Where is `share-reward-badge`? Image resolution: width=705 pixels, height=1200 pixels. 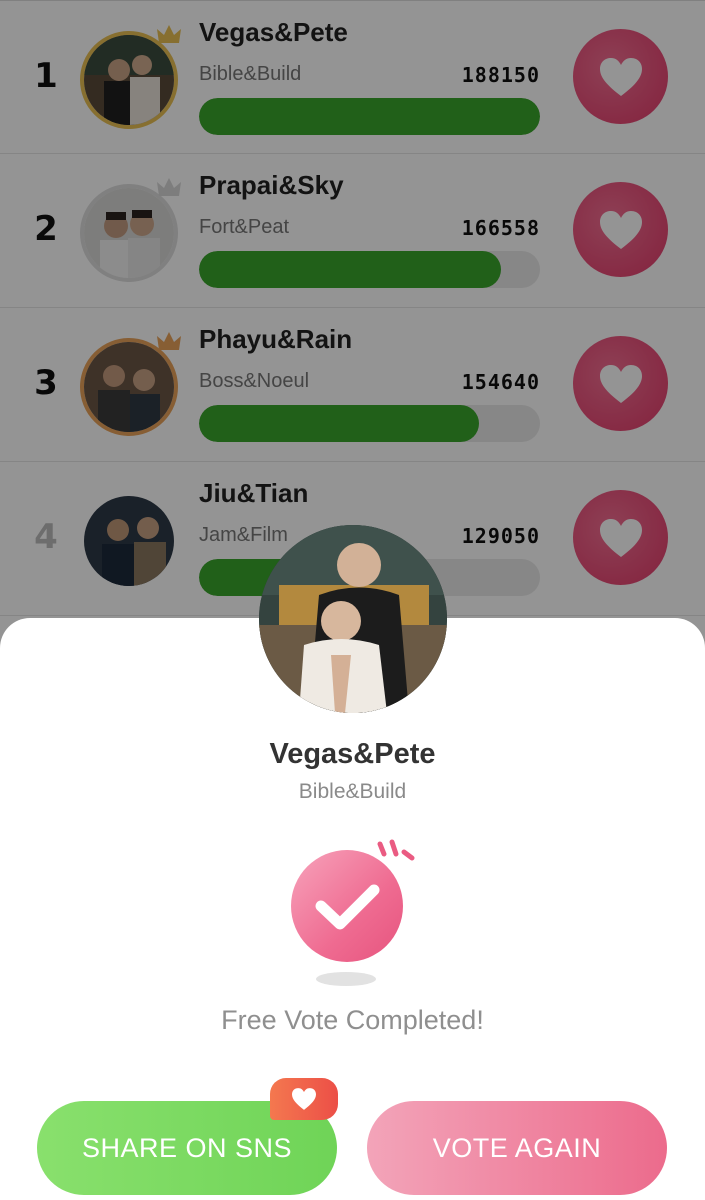 share-reward-badge is located at coordinates (304, 1099).